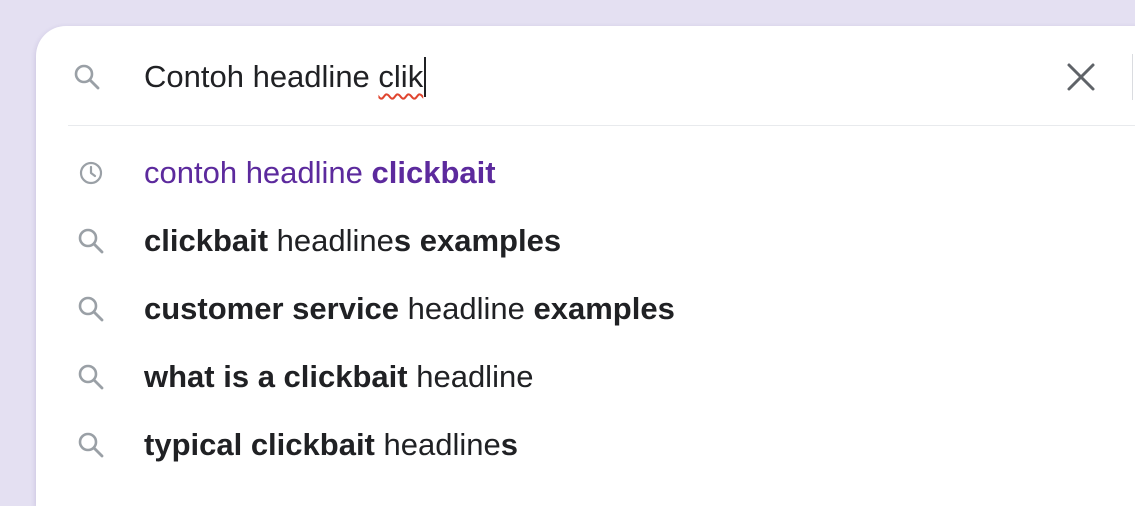 The height and width of the screenshot is (506, 1135). I want to click on suggestion-text: contoh headline, so click(258, 172).